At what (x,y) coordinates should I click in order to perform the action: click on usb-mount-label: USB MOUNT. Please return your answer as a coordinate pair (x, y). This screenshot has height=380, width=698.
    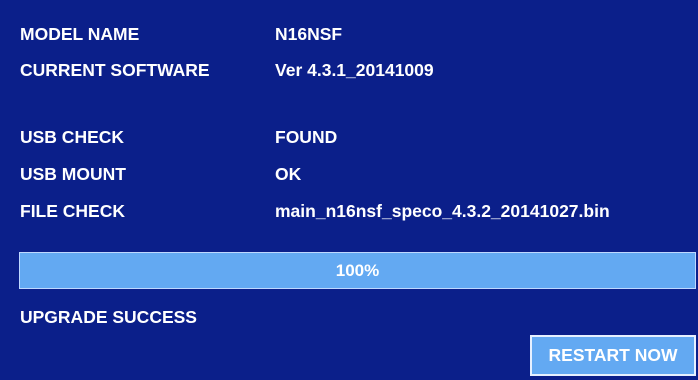
    Looking at the image, I should click on (73, 174).